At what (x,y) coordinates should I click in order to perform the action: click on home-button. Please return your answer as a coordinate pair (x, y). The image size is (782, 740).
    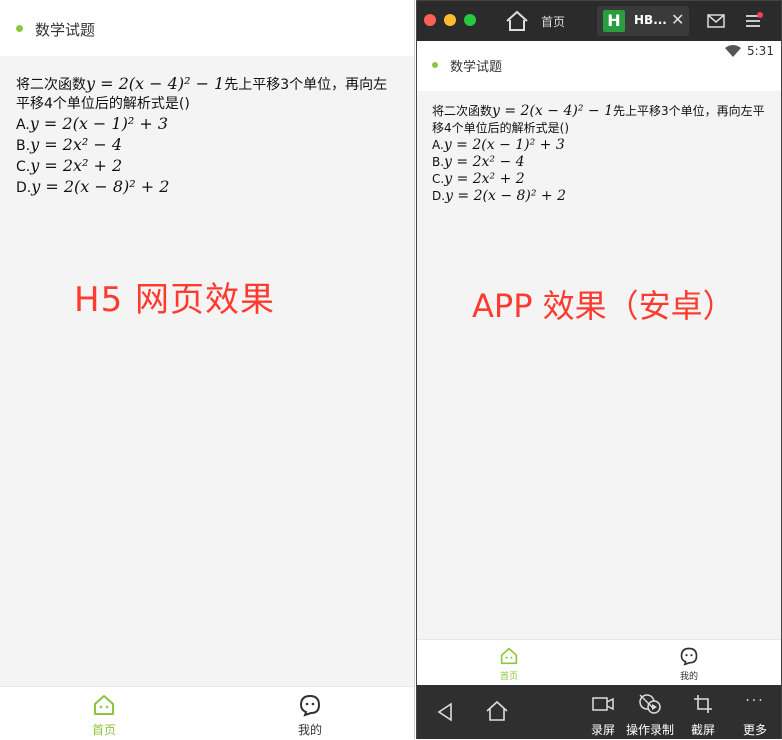
    Looking at the image, I should click on (497, 712).